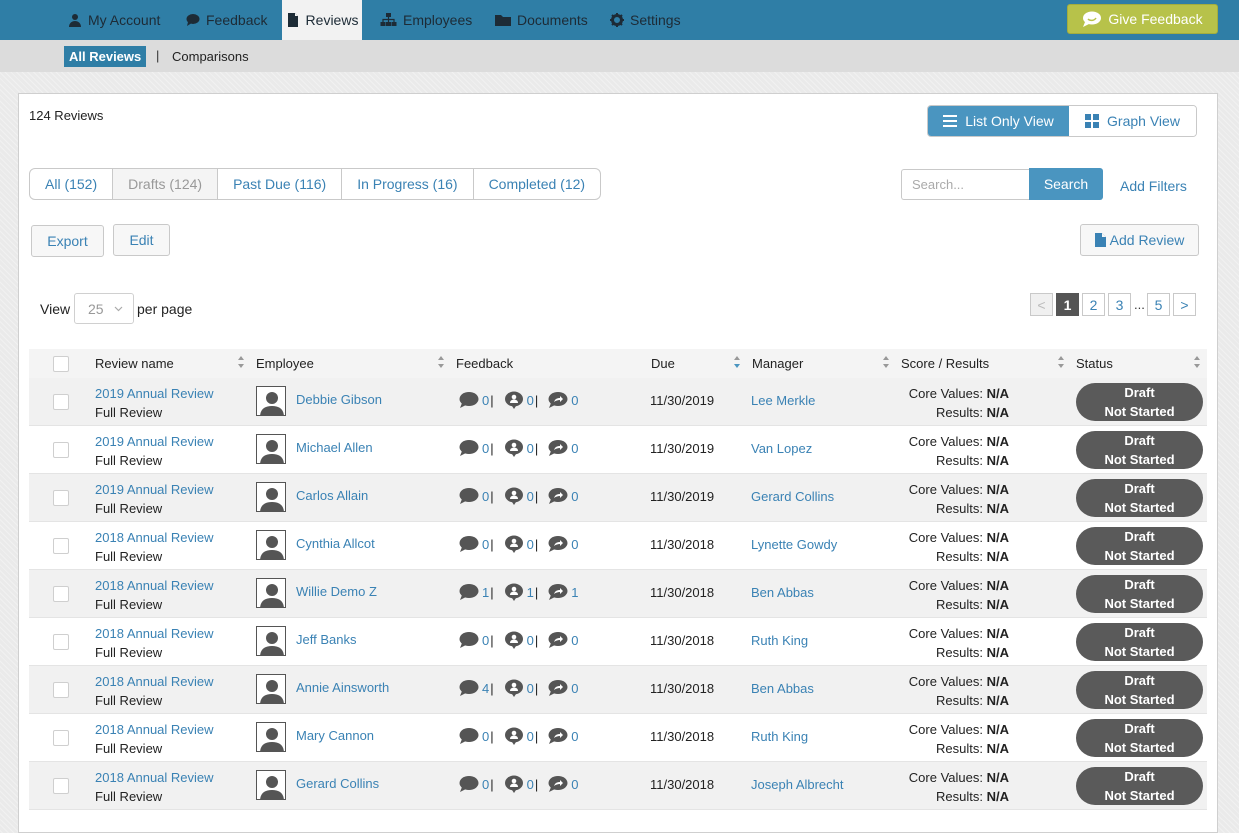  Describe the element at coordinates (574, 592) in the screenshot. I see `shared-count: 1` at that location.